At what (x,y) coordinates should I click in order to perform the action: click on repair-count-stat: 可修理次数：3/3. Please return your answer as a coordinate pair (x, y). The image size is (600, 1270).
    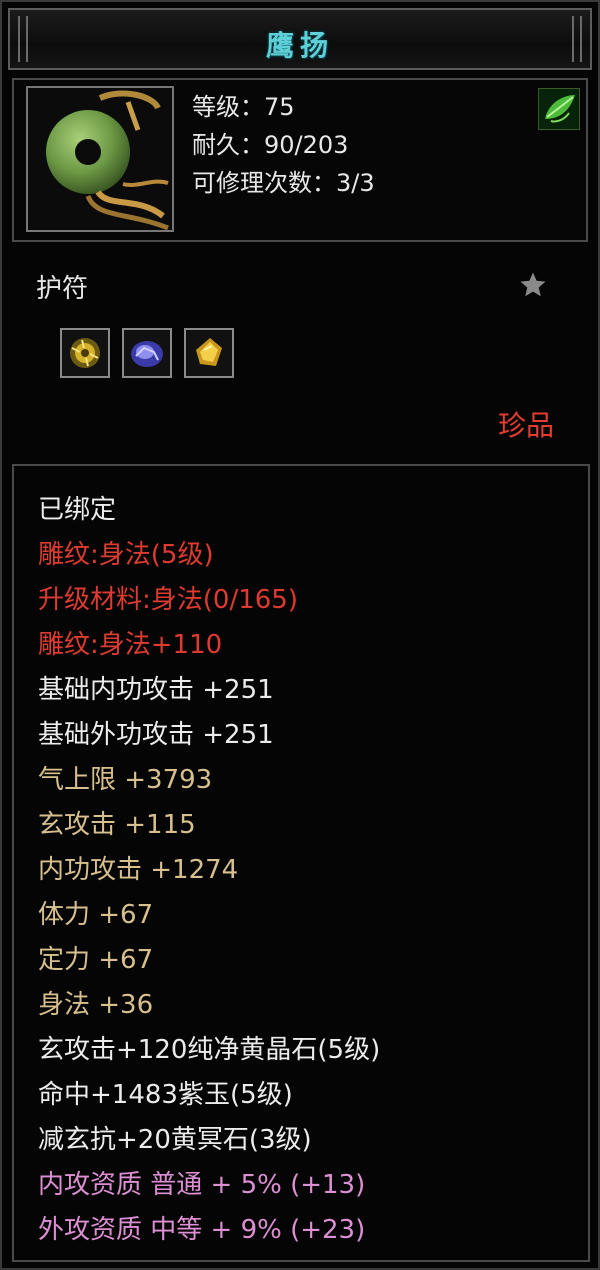
    Looking at the image, I should click on (283, 183).